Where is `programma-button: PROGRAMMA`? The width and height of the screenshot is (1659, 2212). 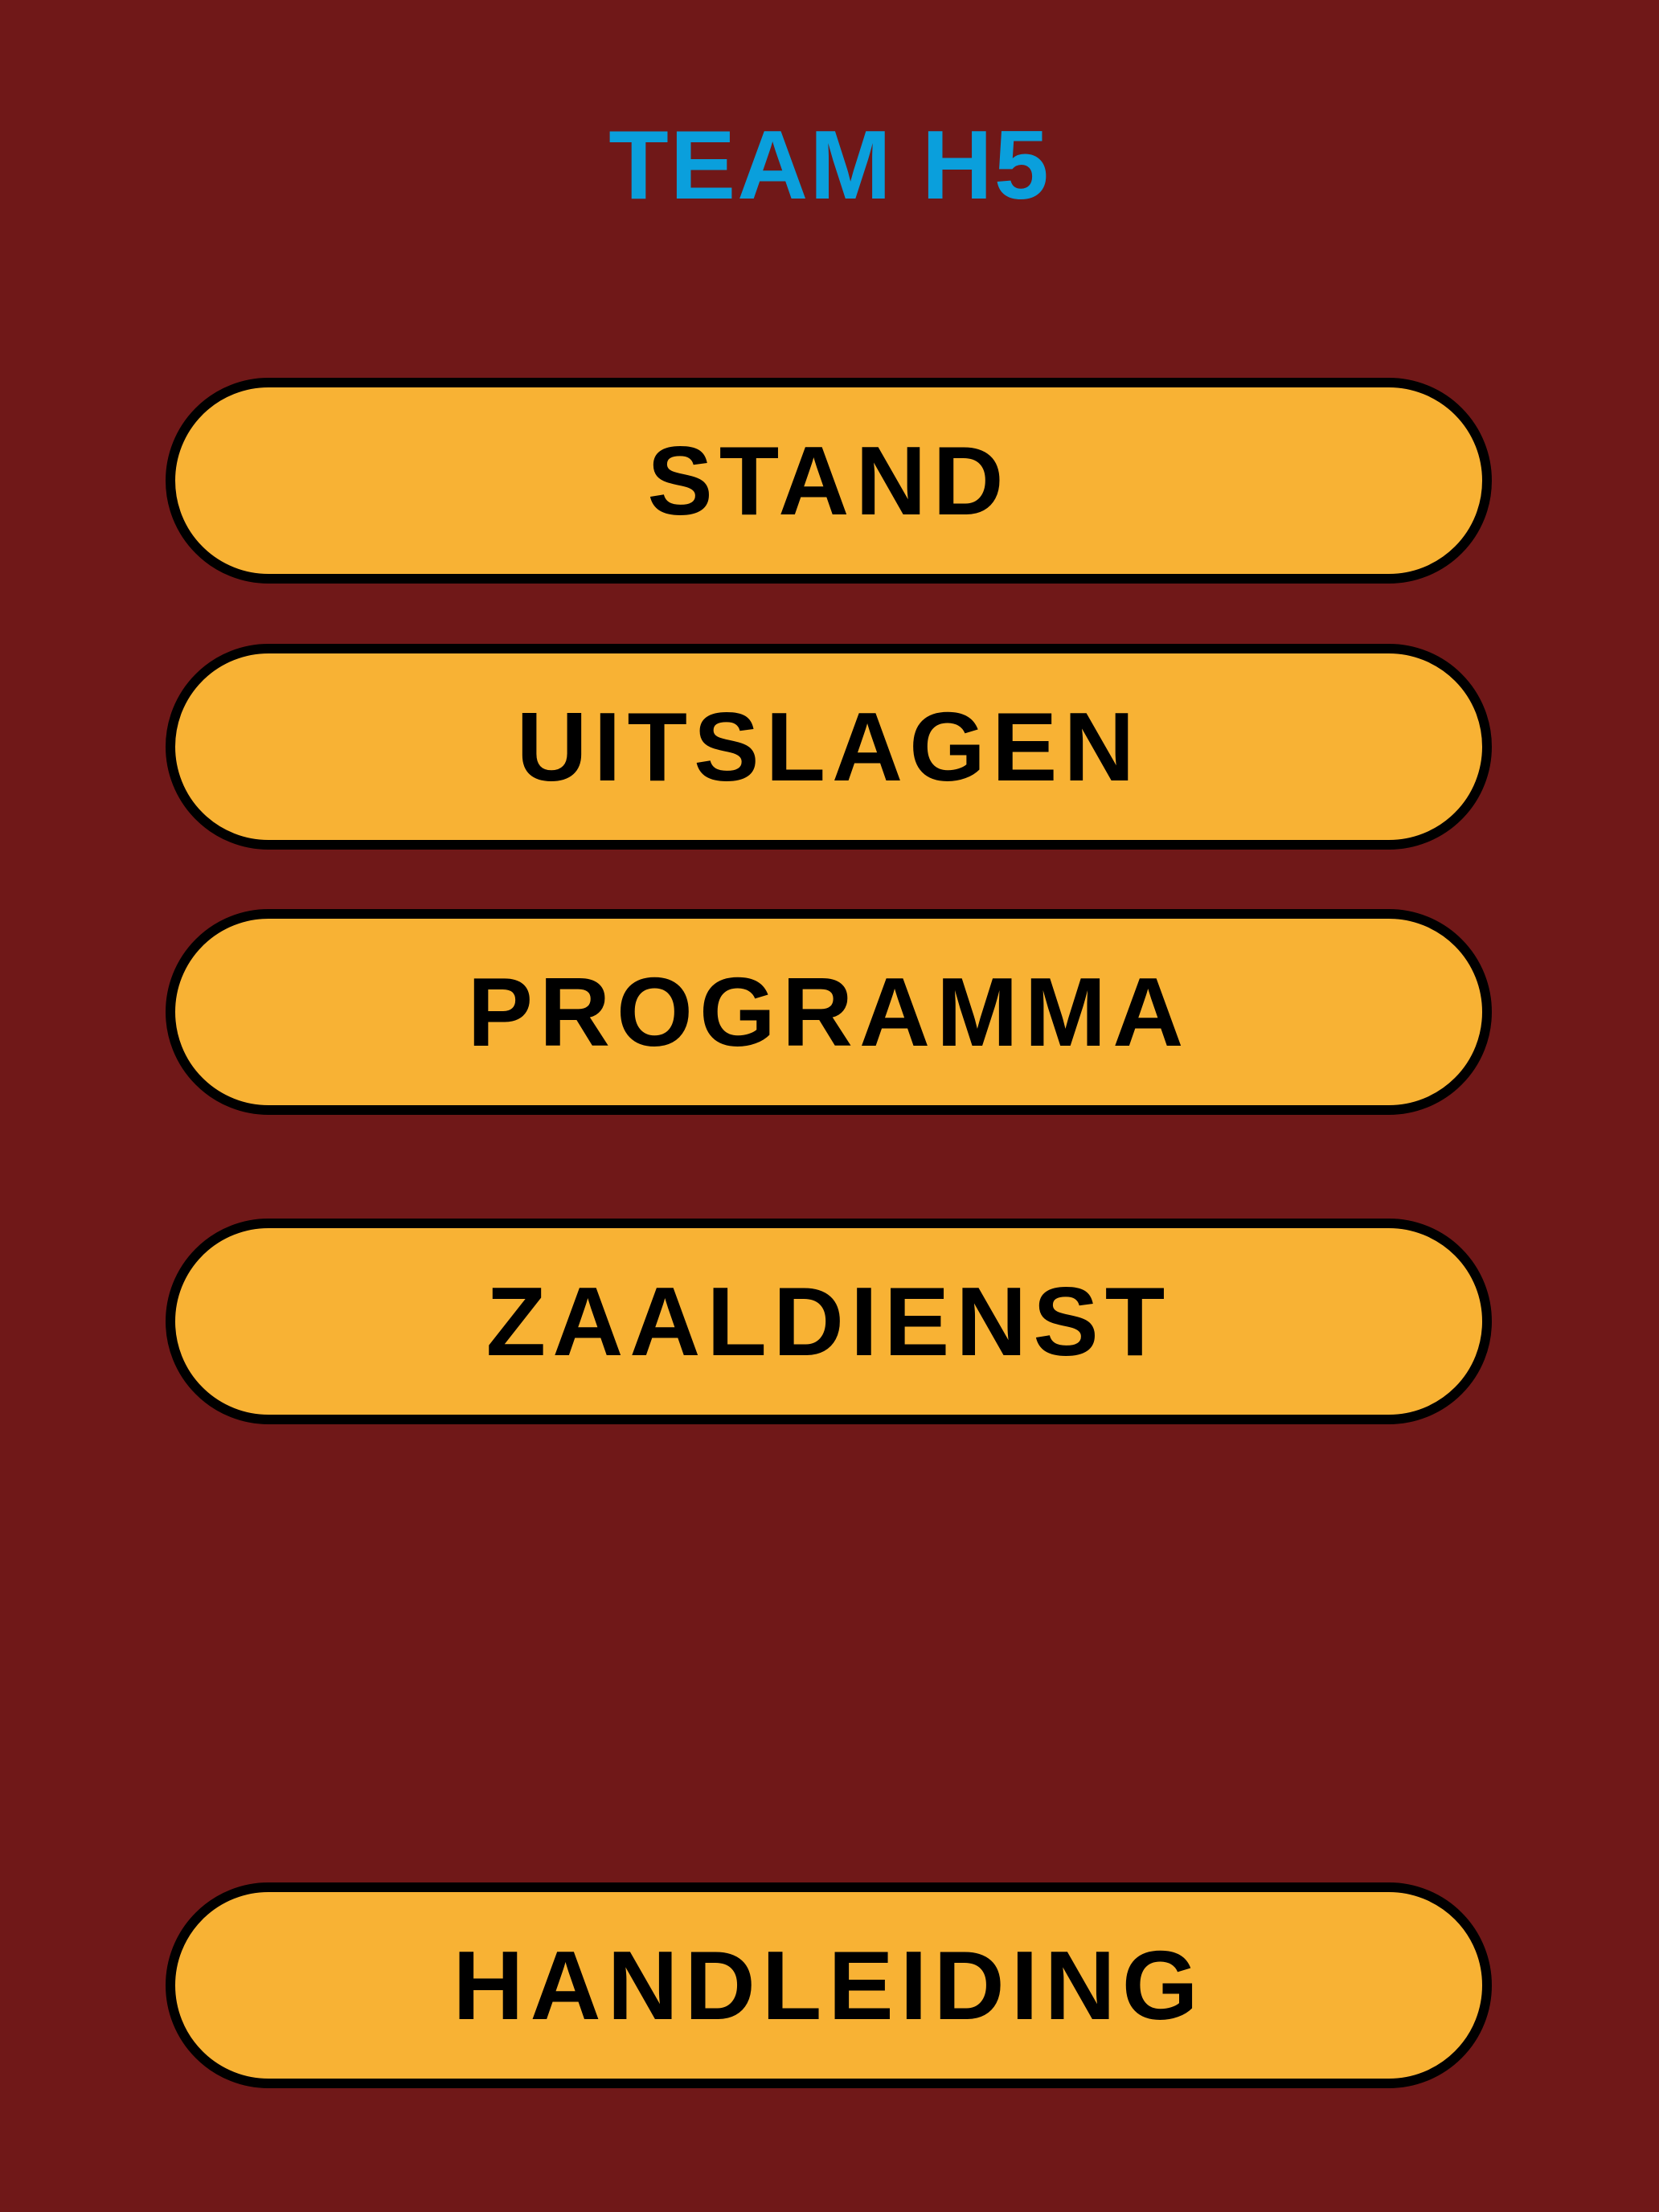 programma-button: PROGRAMMA is located at coordinates (829, 1012).